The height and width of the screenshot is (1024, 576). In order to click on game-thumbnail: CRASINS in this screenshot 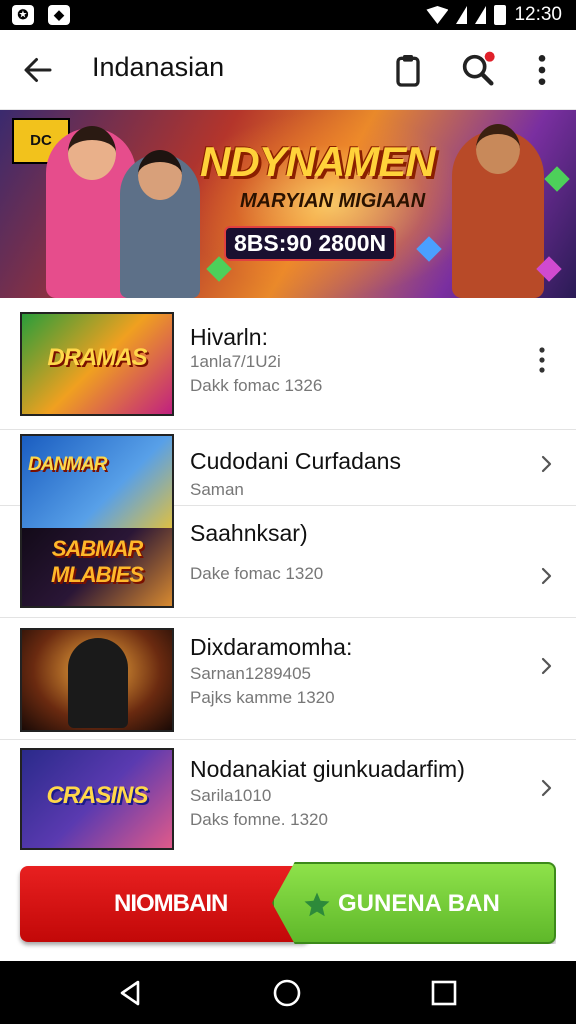, I will do `click(97, 799)`.